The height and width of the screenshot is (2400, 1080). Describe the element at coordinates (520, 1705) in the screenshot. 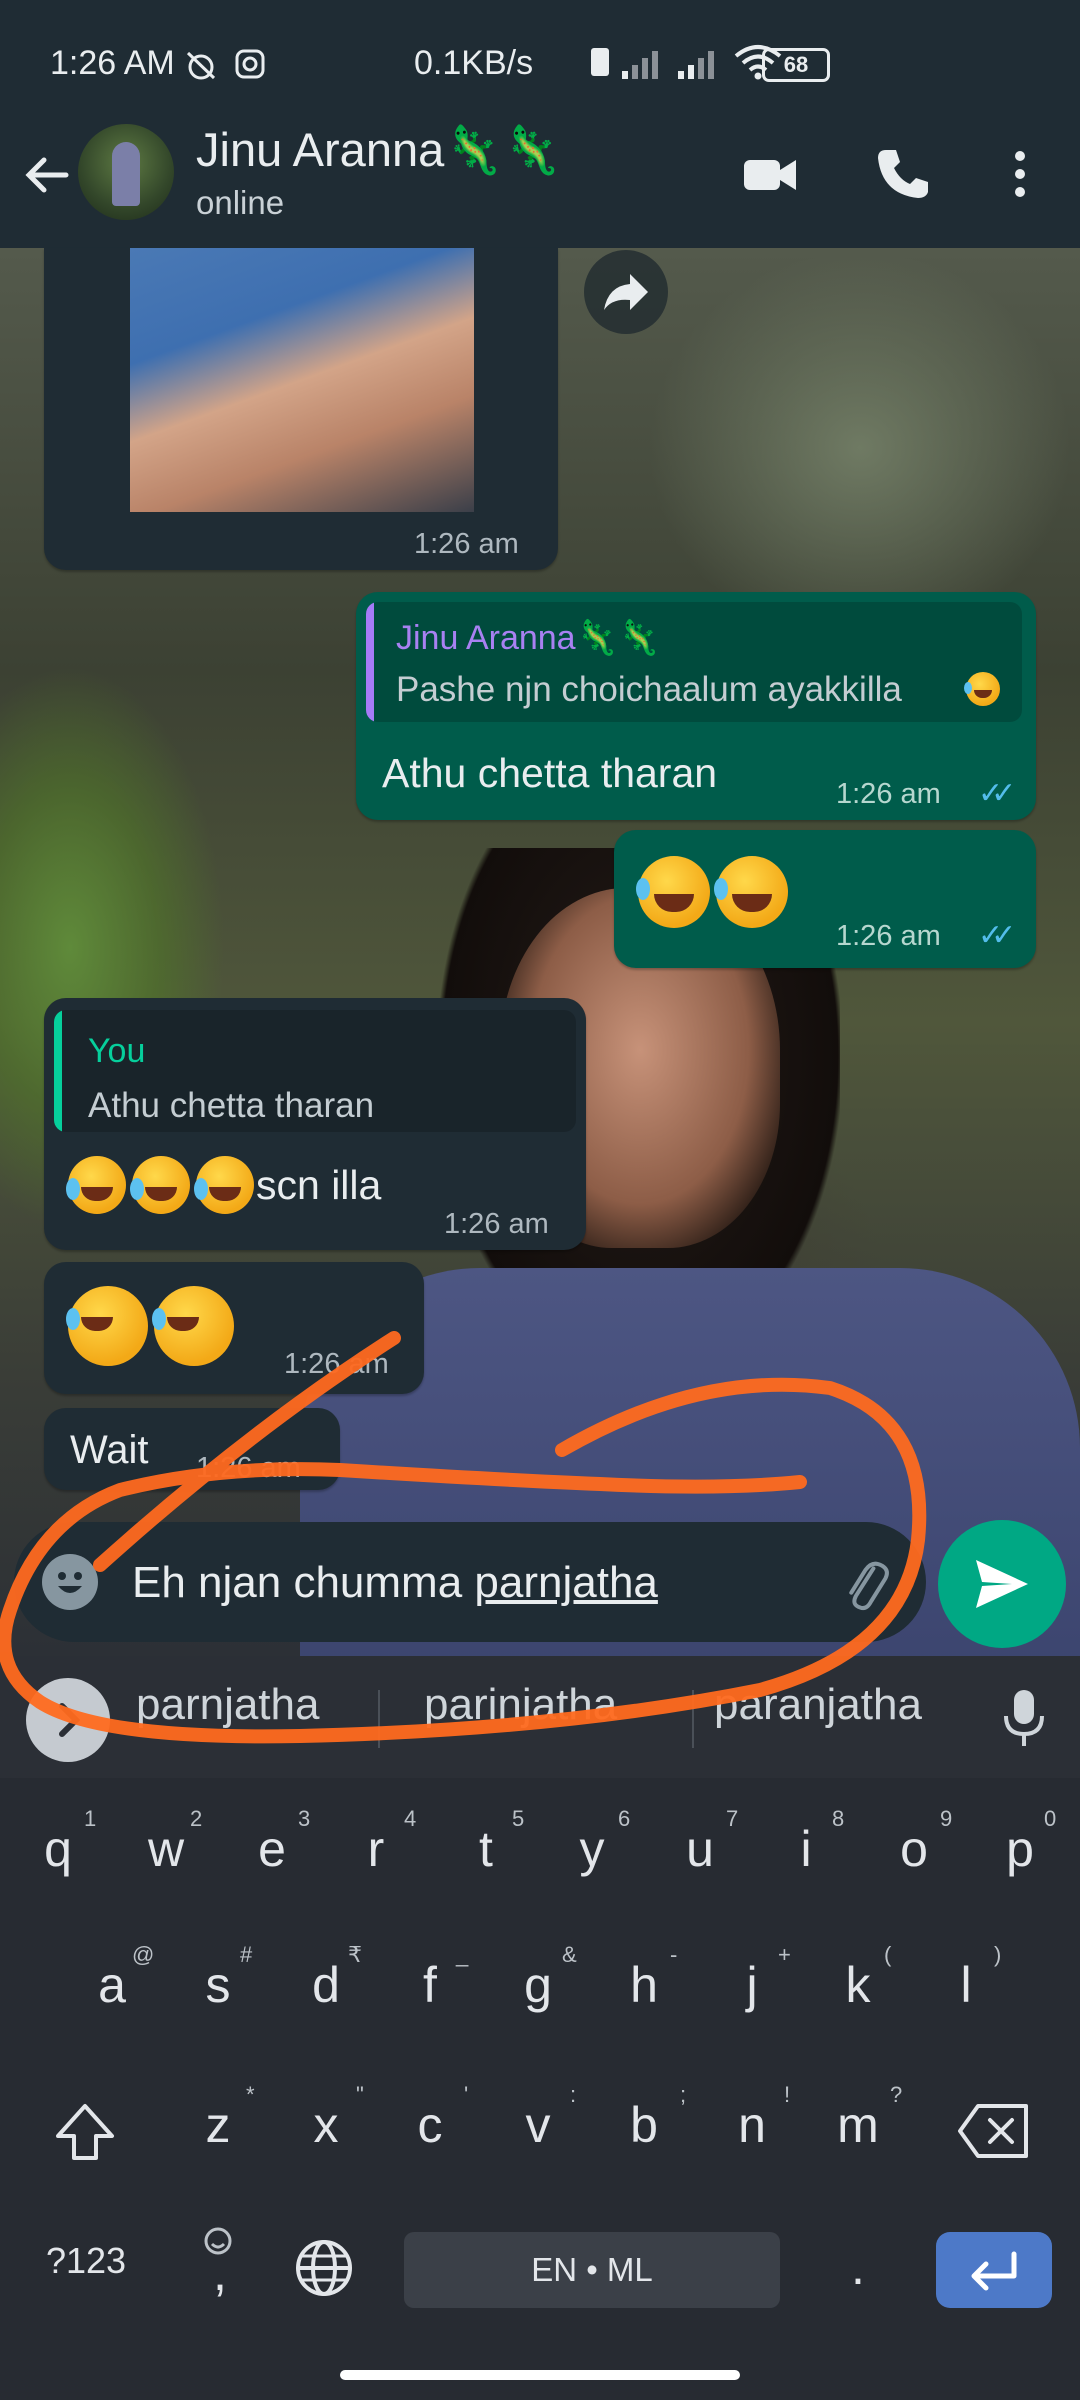

I see `suggestion-2: parinjatha` at that location.